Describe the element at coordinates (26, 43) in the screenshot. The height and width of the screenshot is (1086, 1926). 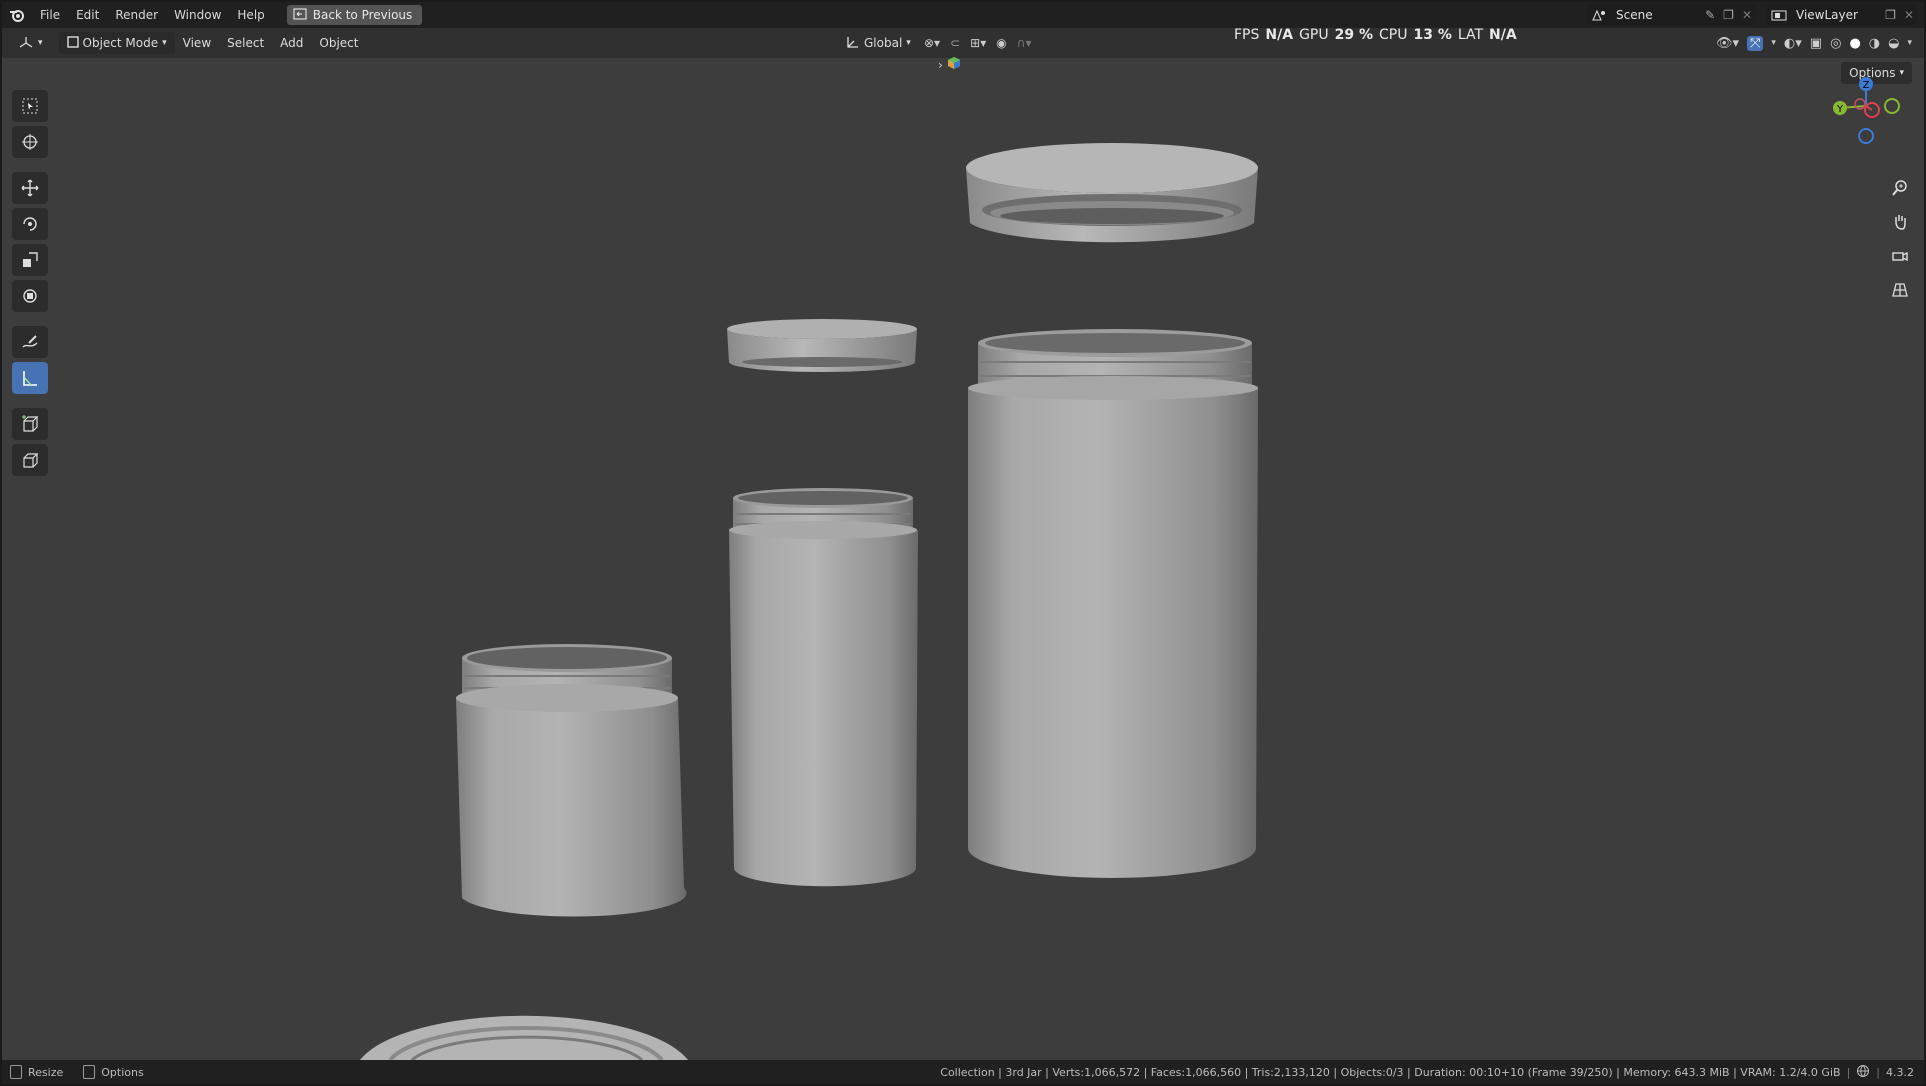
I see `editor-type-icon` at that location.